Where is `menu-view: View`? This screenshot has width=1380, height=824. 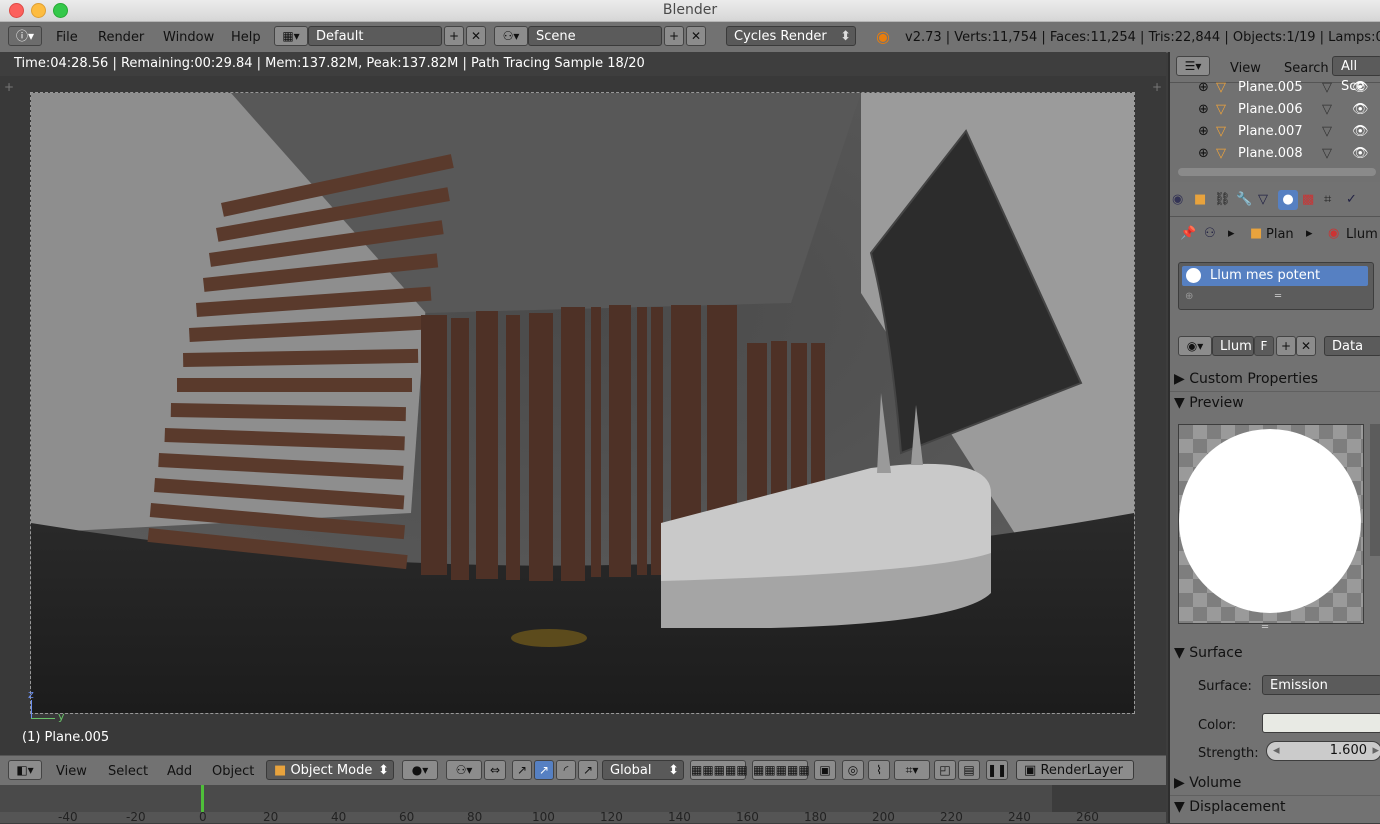
menu-view: View is located at coordinates (71, 771).